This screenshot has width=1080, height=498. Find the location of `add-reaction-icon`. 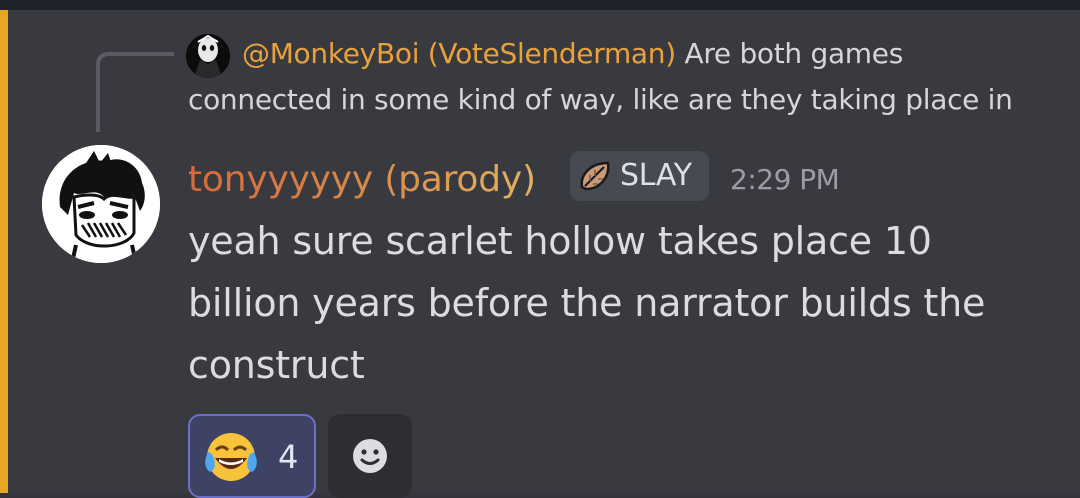

add-reaction-icon is located at coordinates (370, 456).